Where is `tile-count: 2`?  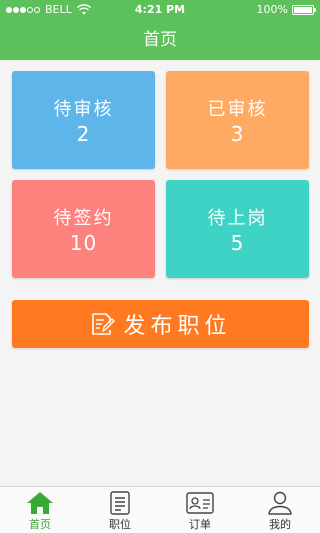
tile-count: 2 is located at coordinates (83, 134).